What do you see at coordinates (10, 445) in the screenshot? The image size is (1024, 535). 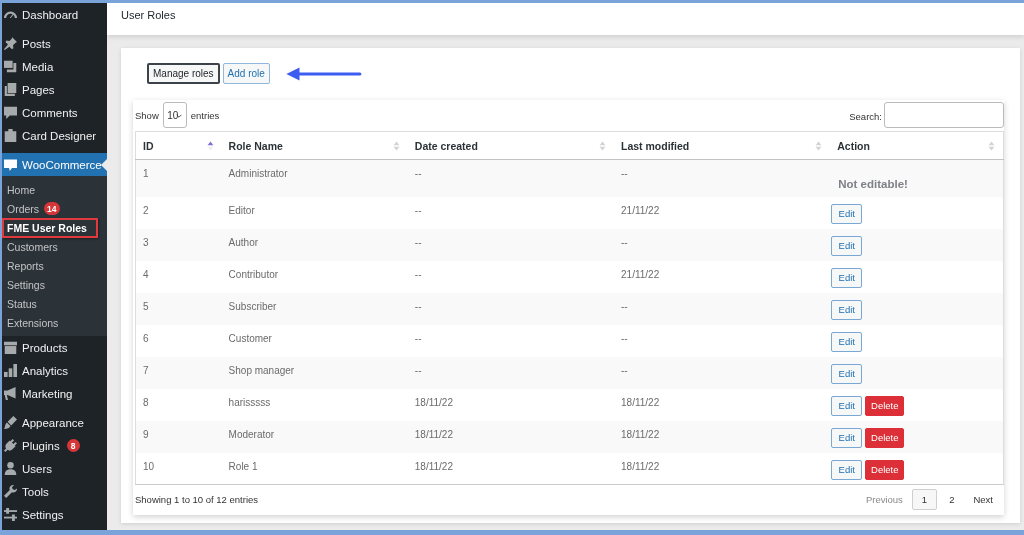 I see `plug-icon` at bounding box center [10, 445].